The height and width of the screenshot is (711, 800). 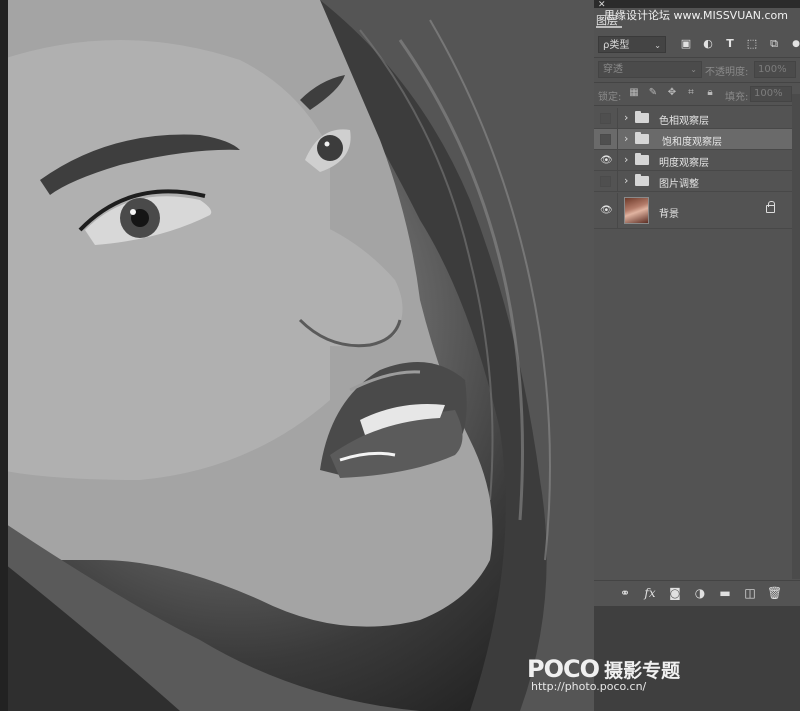 I want to click on layer-name: 饱和度观察层, so click(x=692, y=142).